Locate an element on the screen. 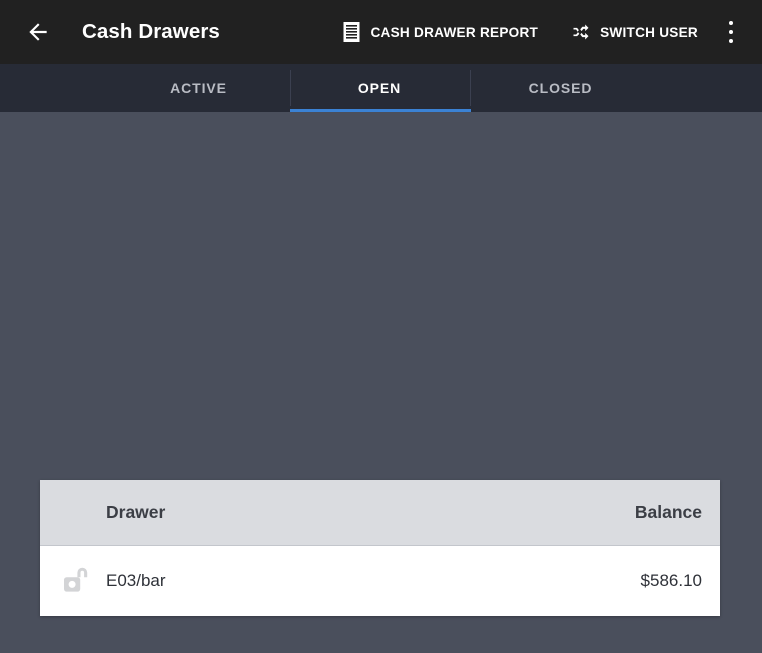 The width and height of the screenshot is (762, 653). tab-closed-label: CLOSED is located at coordinates (560, 88).